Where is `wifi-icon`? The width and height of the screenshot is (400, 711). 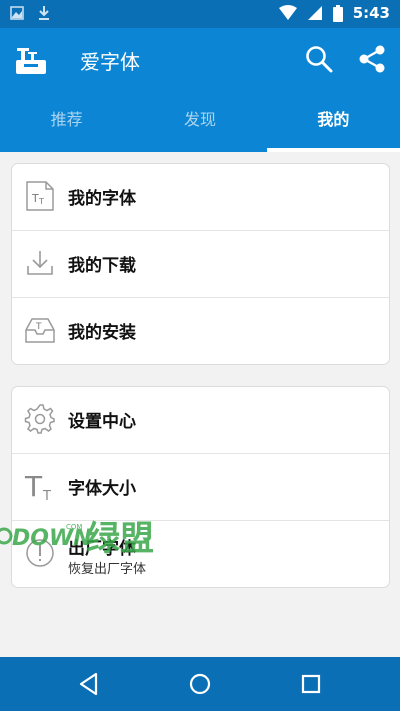
wifi-icon is located at coordinates (287, 12).